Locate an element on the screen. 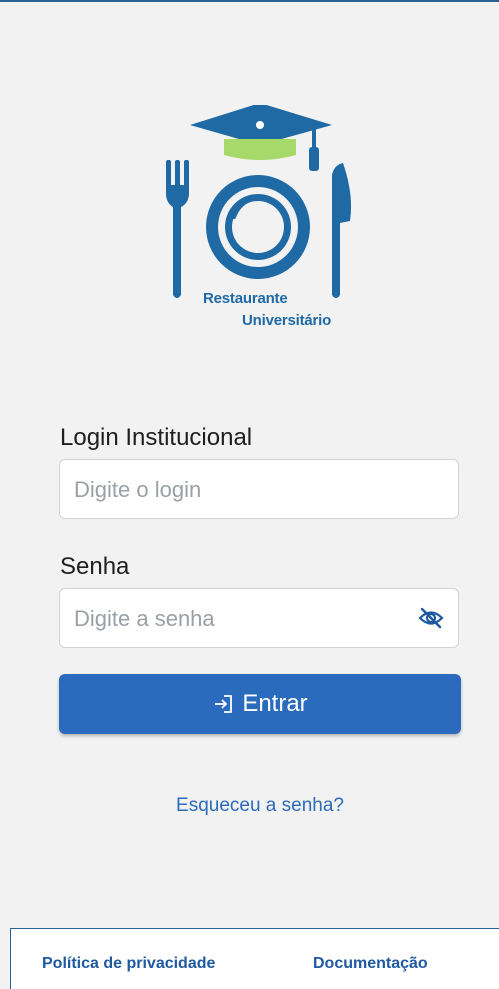  brand-name-line1: Restaurante is located at coordinates (245, 298).